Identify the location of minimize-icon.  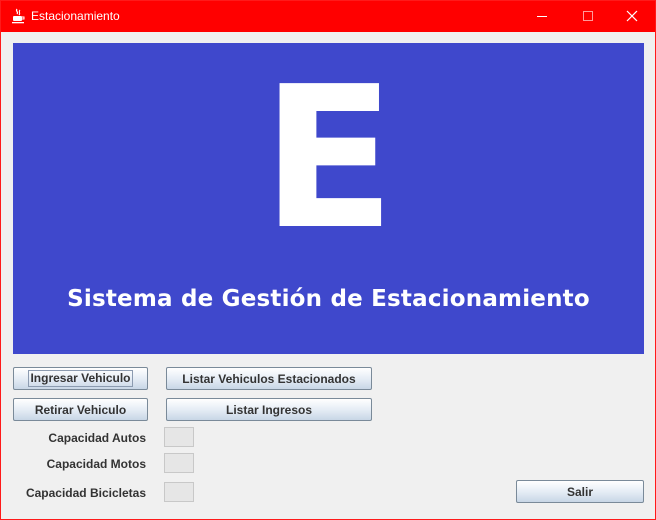
(542, 16).